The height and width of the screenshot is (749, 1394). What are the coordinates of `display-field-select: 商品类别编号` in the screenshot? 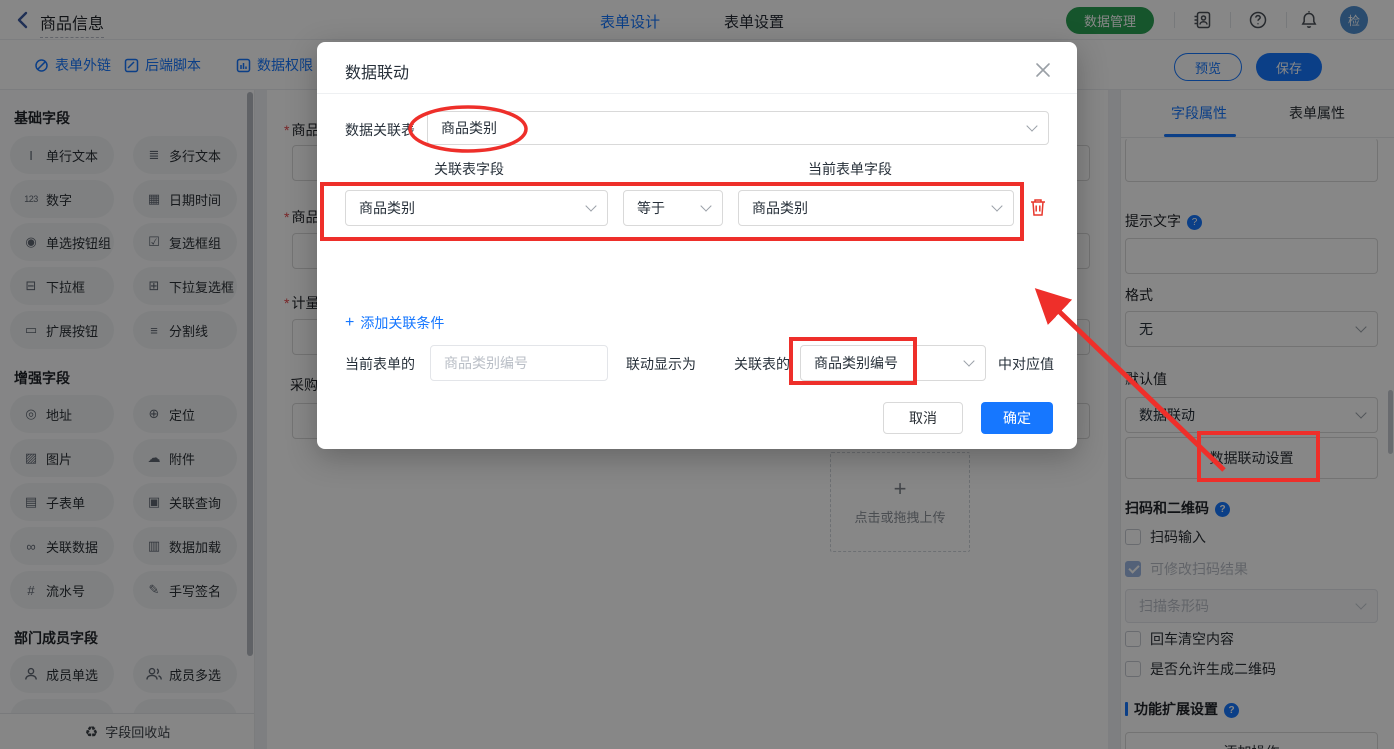 It's located at (893, 363).